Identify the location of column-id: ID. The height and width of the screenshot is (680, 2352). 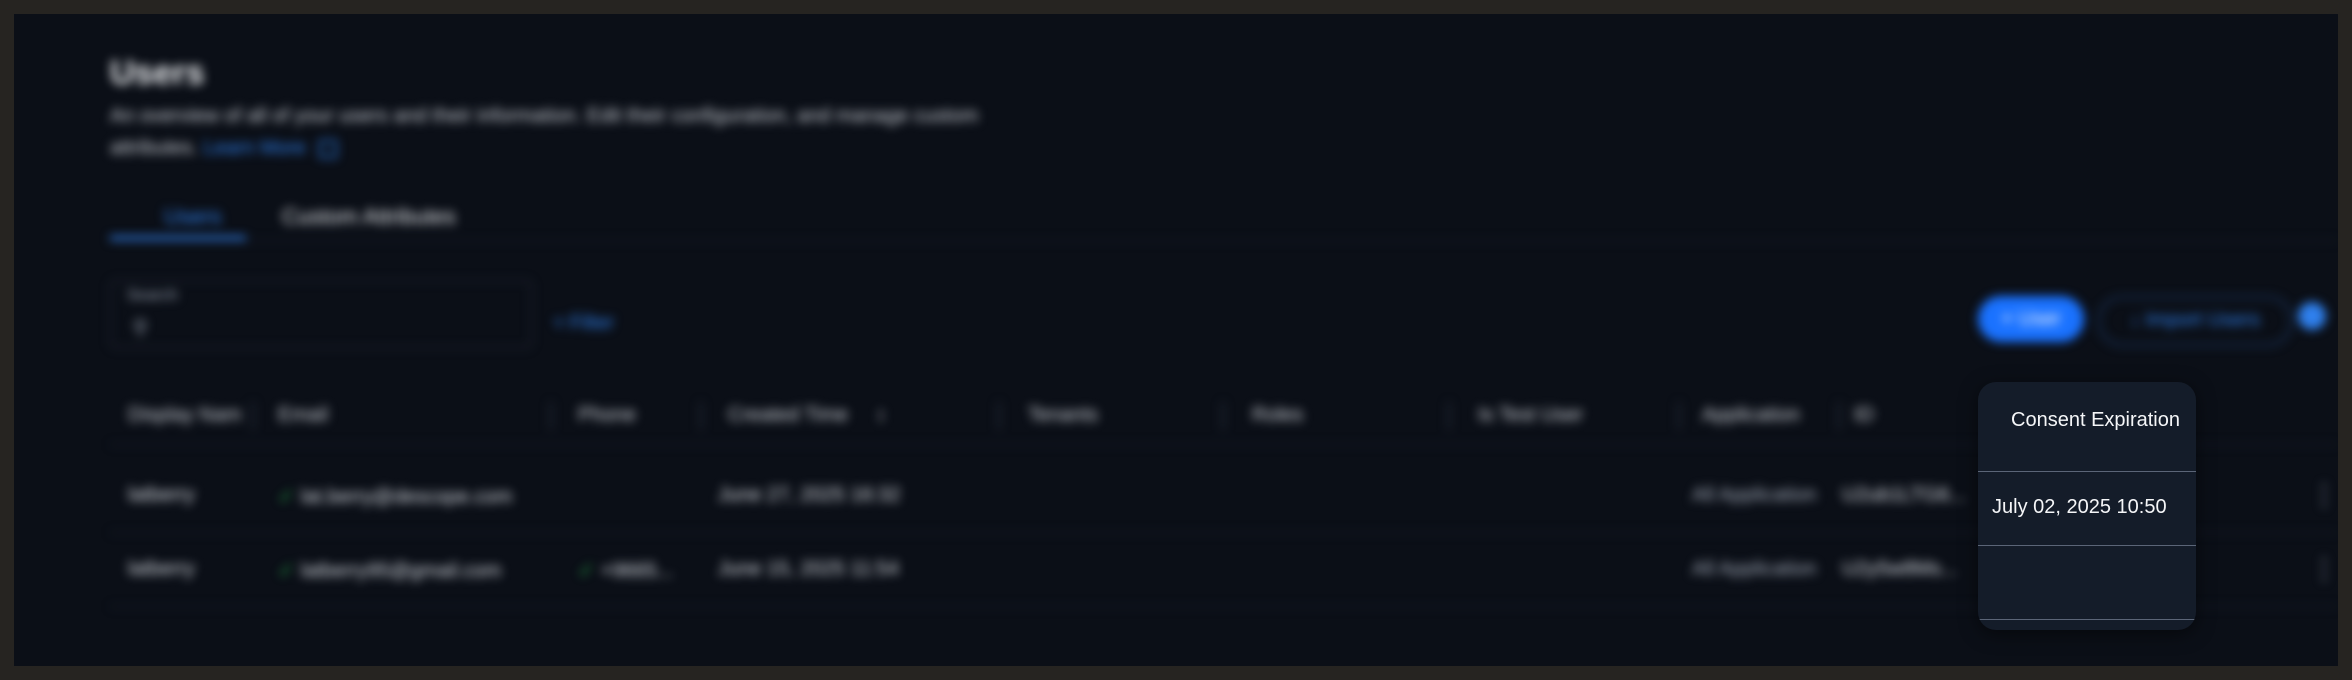
(1864, 415).